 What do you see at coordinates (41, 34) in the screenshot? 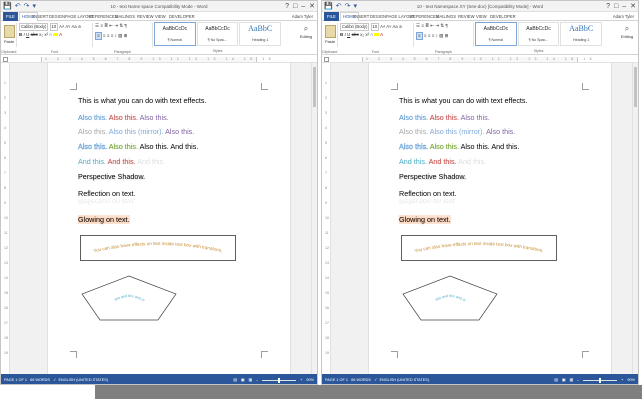
I see `subscript-button: x₂` at bounding box center [41, 34].